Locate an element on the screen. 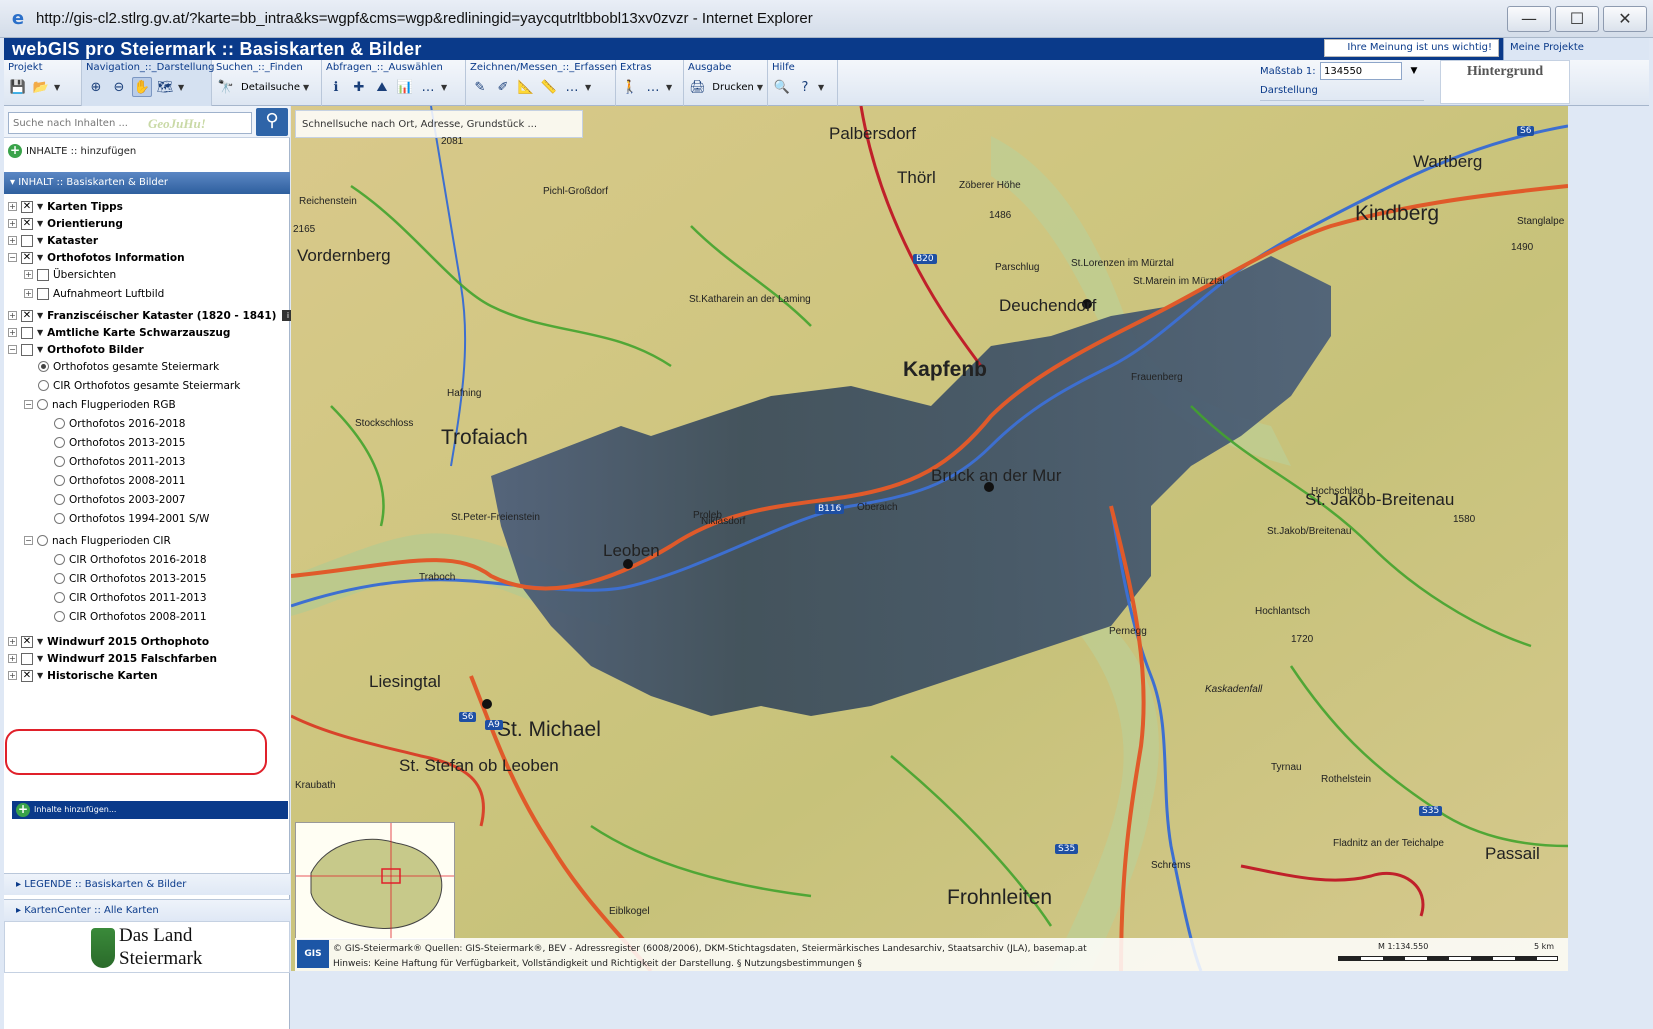  content-section-header: ▾ INHALT :: Basiskarten & Bilder is located at coordinates (147, 183).